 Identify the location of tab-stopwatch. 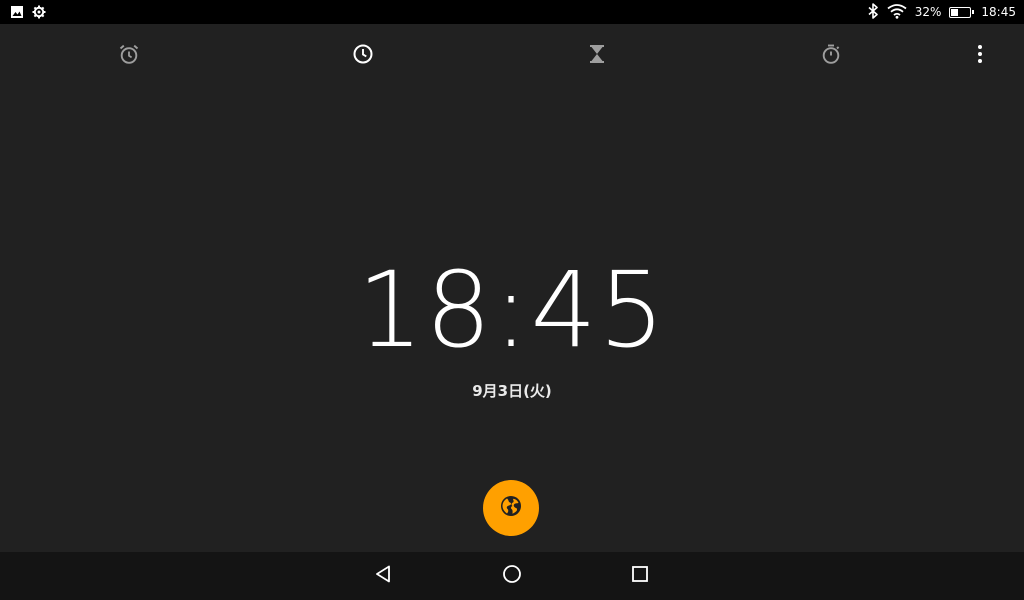
(831, 56).